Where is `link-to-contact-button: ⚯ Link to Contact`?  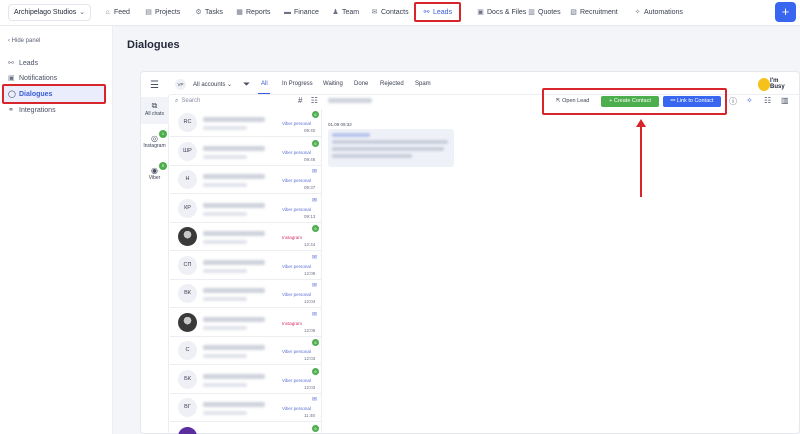 link-to-contact-button: ⚯ Link to Contact is located at coordinates (692, 101).